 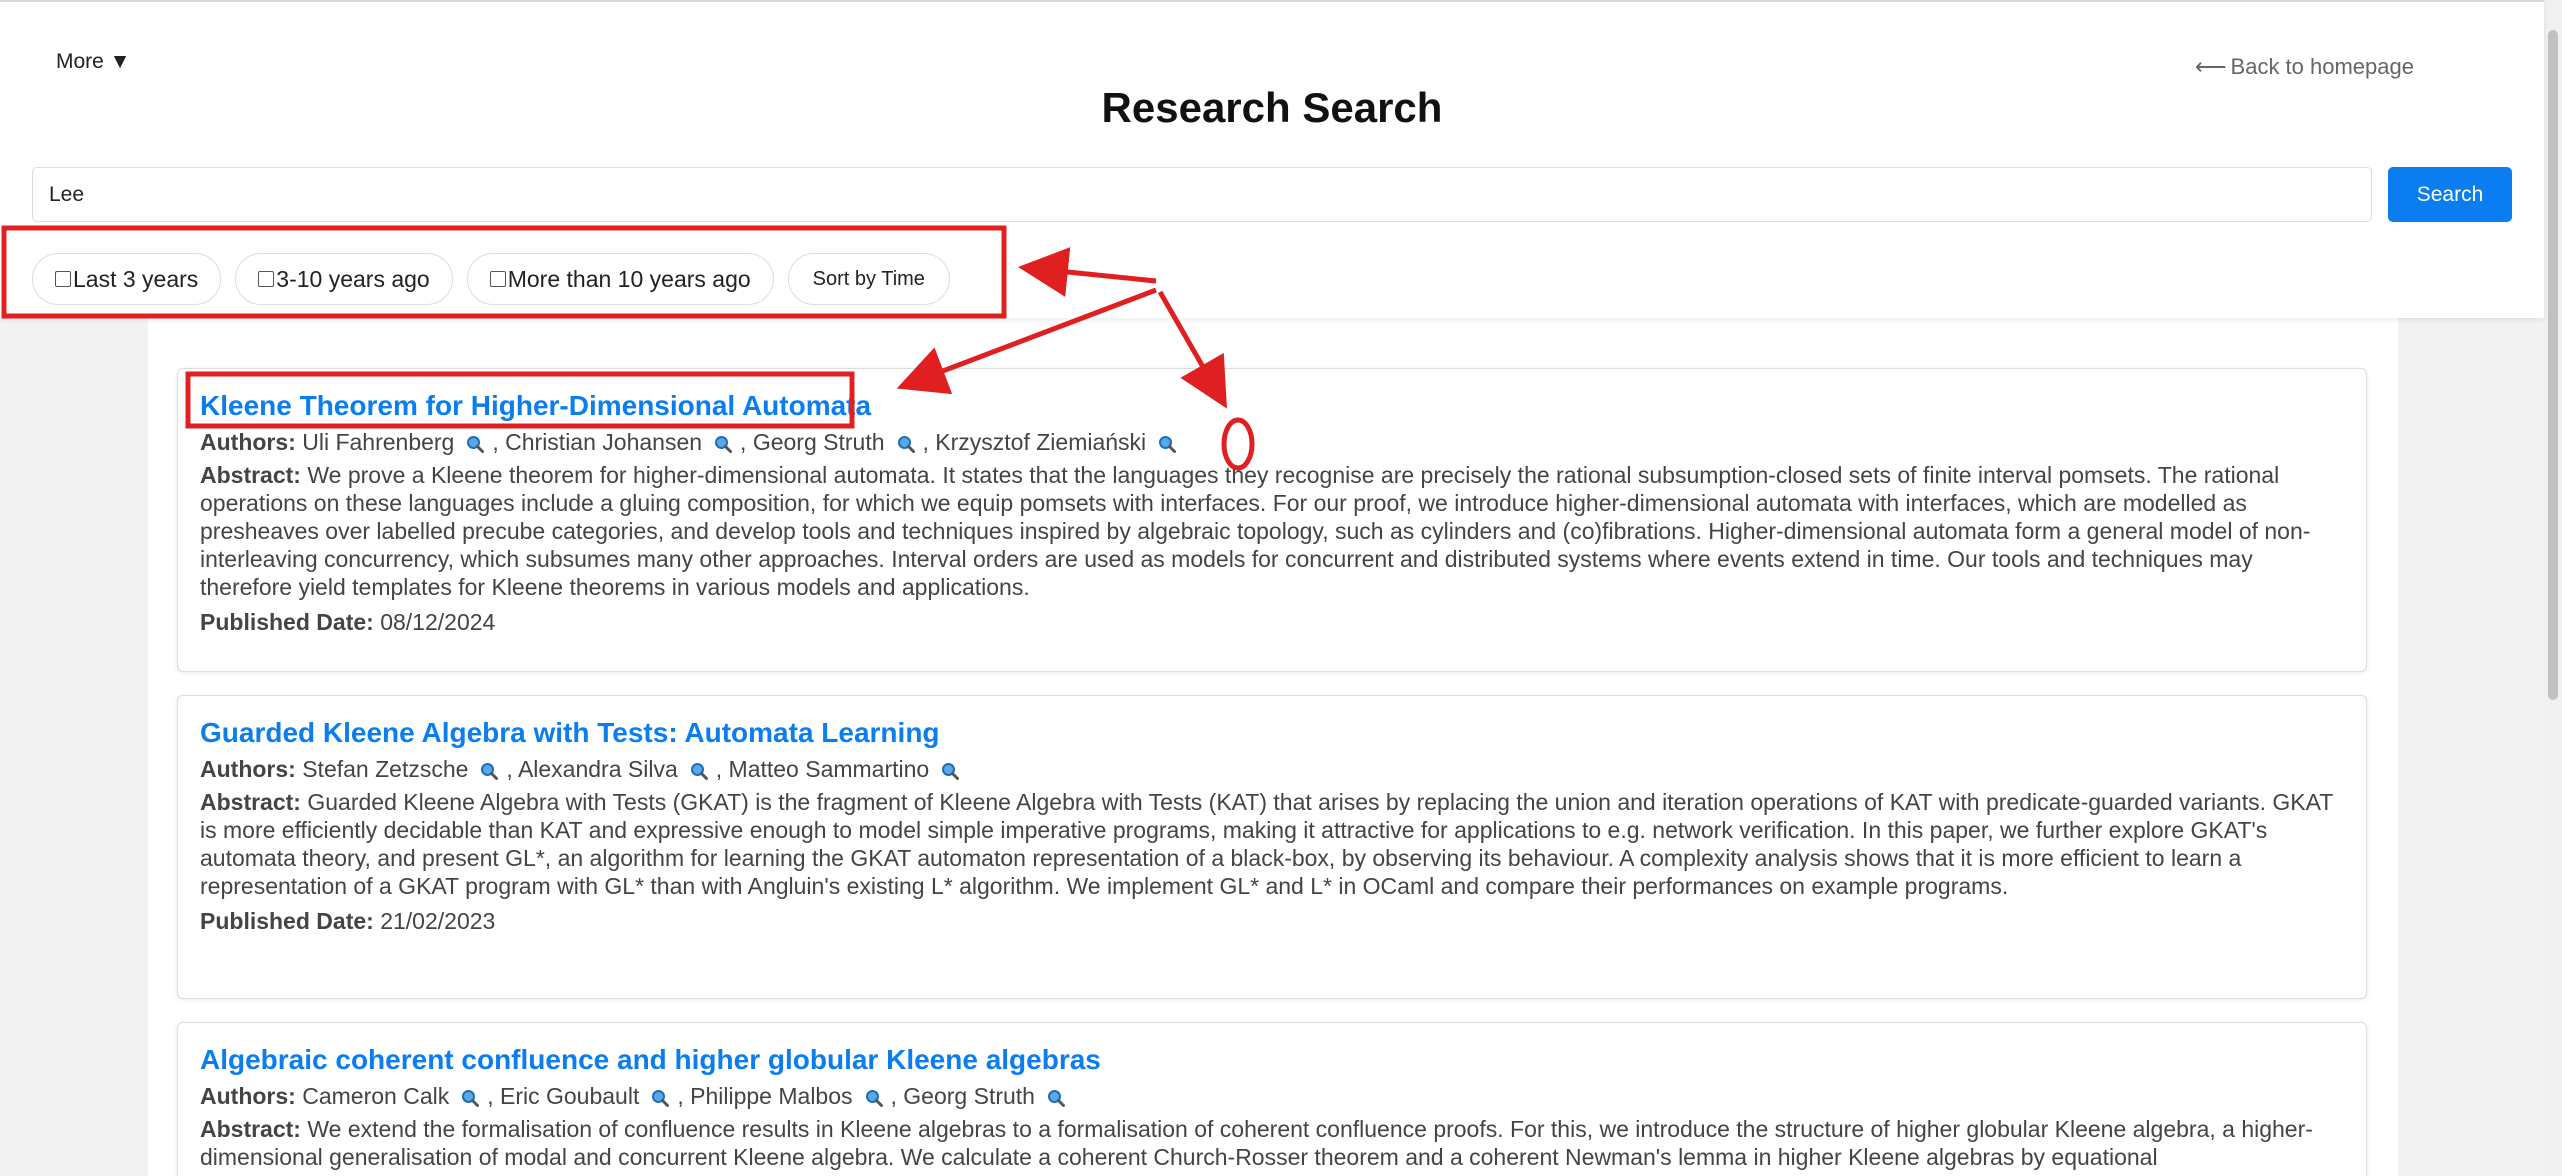 I want to click on result-published-date: Published Date: 08/12/2024, so click(x=1272, y=622).